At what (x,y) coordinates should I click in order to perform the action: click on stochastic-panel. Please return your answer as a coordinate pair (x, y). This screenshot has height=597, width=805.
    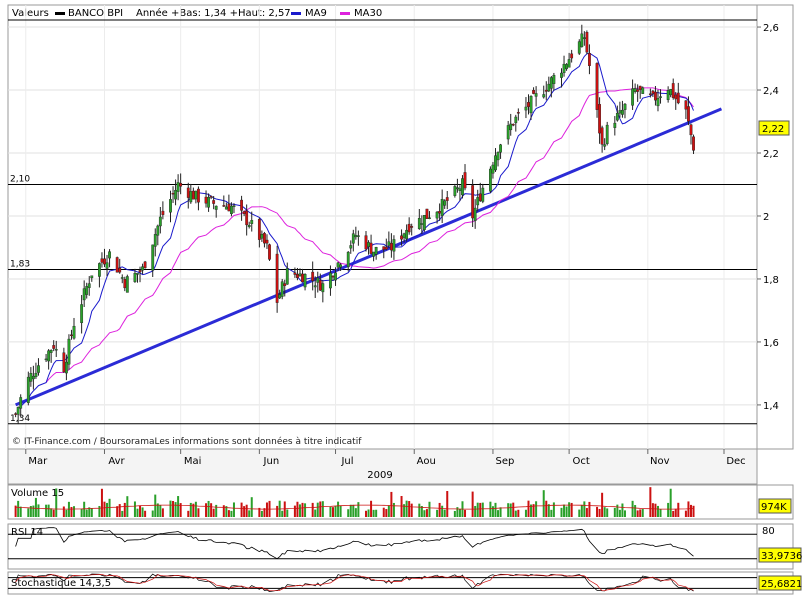
    Looking at the image, I should click on (382, 583).